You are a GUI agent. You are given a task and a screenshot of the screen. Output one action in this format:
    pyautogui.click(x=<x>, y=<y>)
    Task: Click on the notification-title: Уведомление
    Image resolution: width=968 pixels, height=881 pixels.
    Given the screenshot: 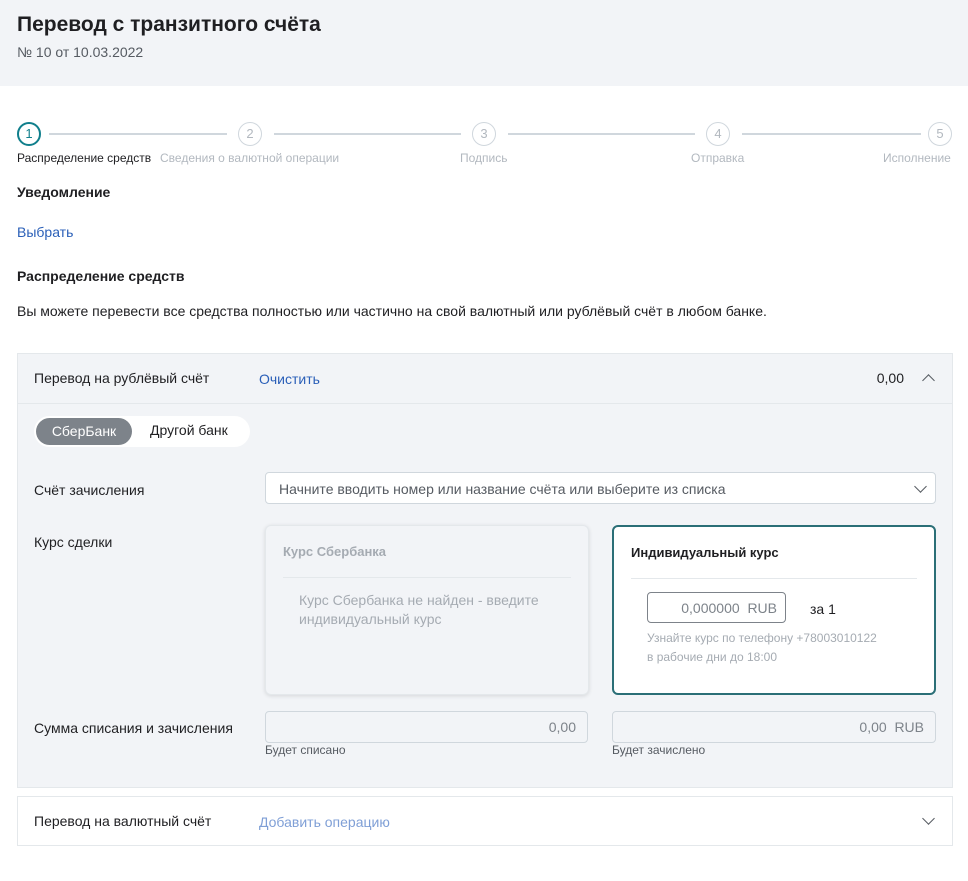 What is the action you would take?
    pyautogui.click(x=64, y=192)
    